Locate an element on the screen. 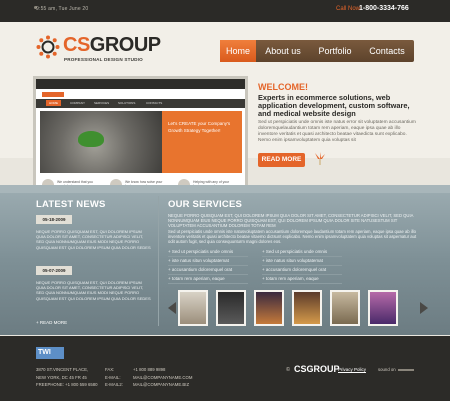 Image resolution: width=450 pixels, height=401 pixels. copyright-symbol: © is located at coordinates (288, 370).